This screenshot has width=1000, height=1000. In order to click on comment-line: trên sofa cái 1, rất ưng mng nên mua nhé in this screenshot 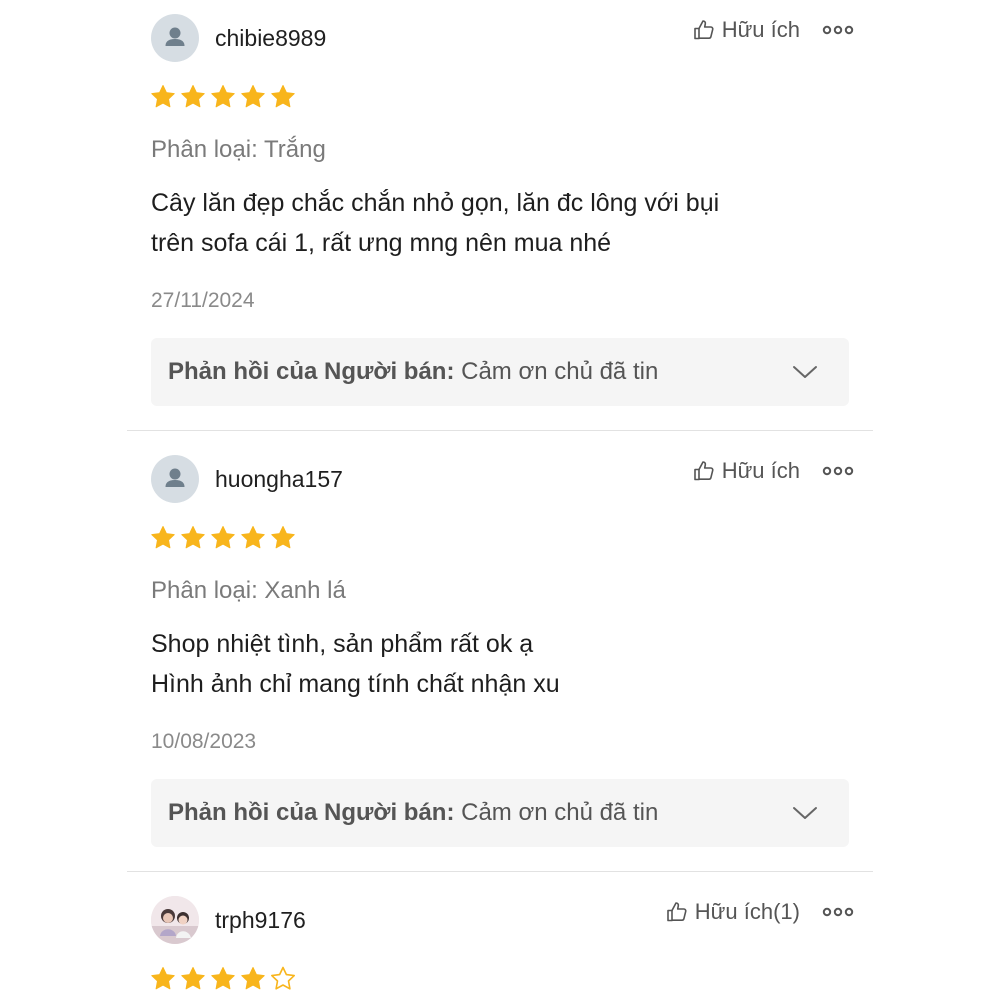, I will do `click(381, 243)`.